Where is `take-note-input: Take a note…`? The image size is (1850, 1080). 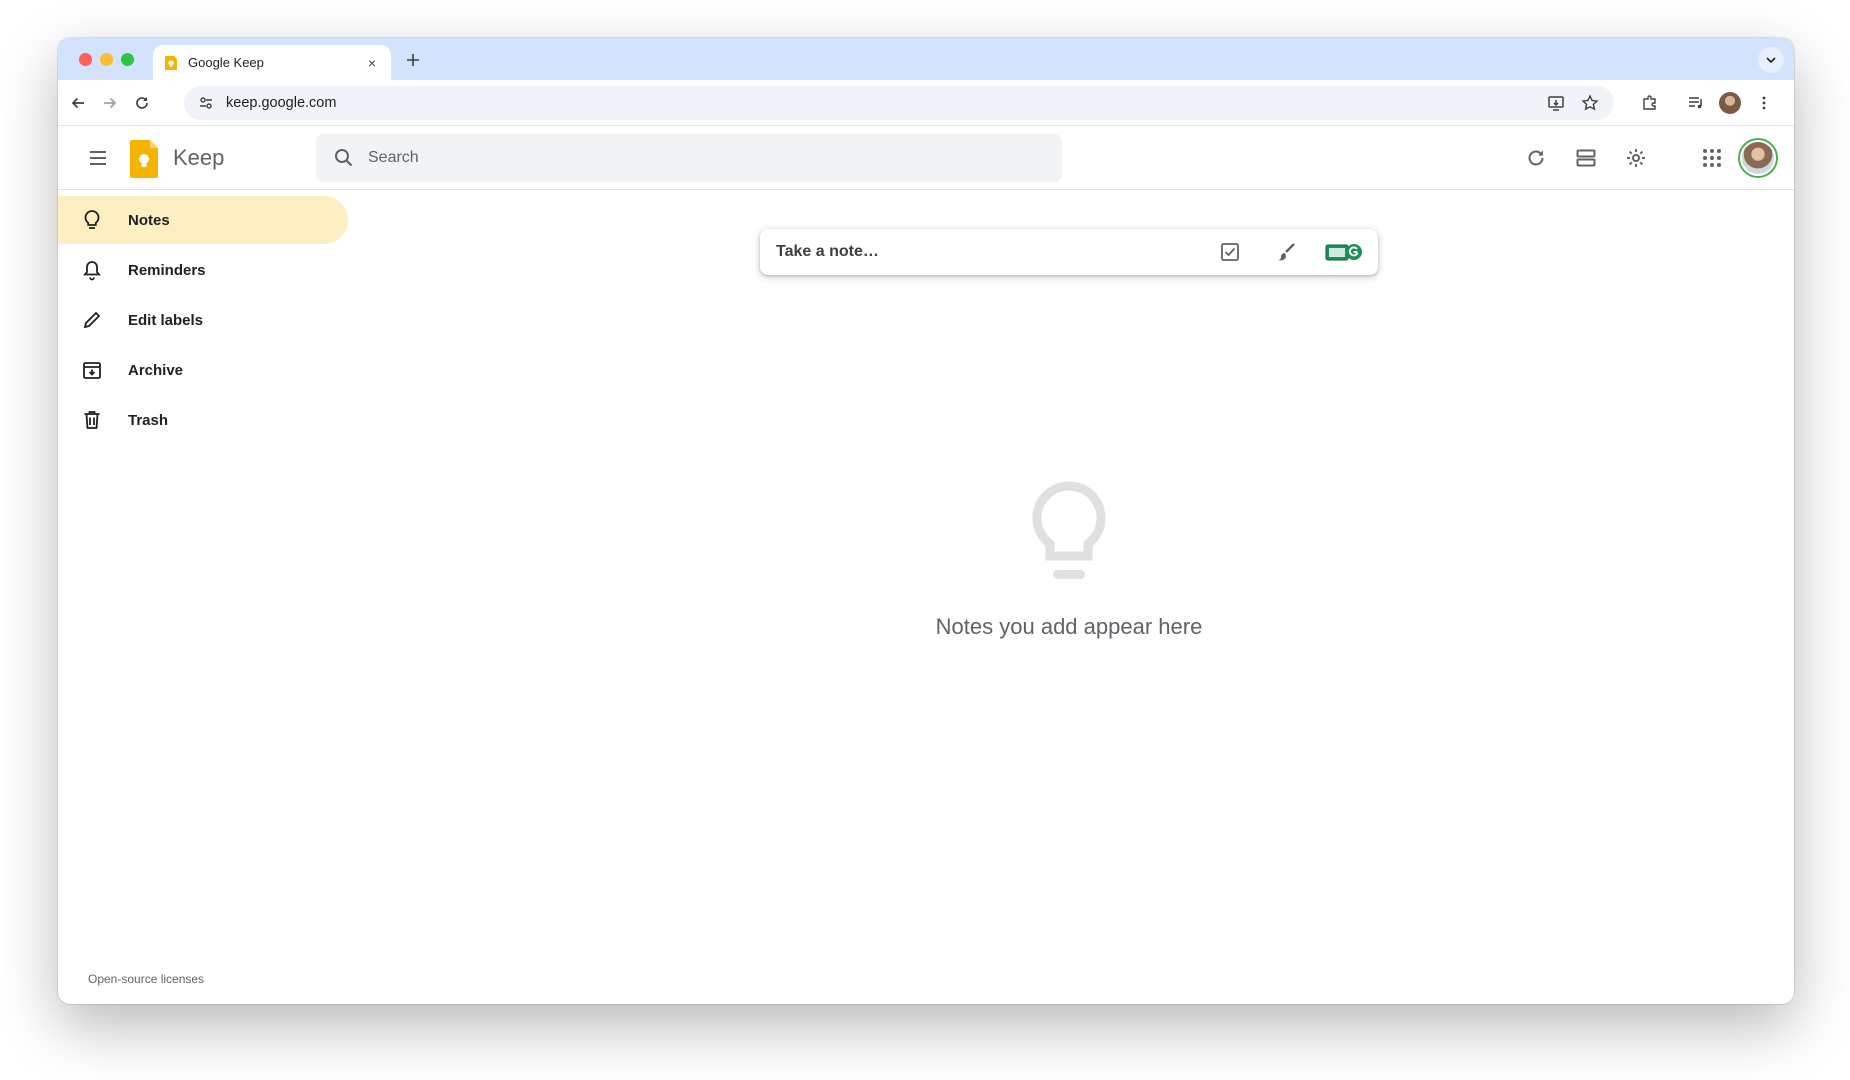 take-note-input: Take a note… is located at coordinates (993, 252).